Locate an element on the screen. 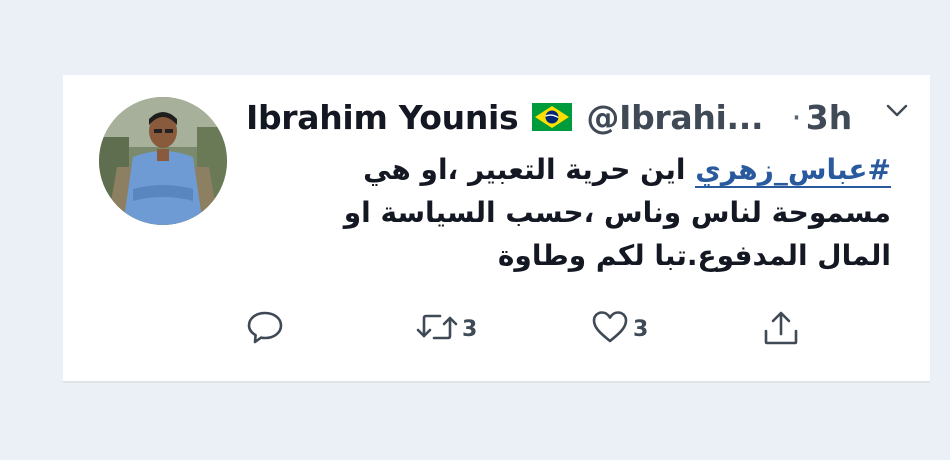 The image size is (950, 460). heart-icon is located at coordinates (610, 329).